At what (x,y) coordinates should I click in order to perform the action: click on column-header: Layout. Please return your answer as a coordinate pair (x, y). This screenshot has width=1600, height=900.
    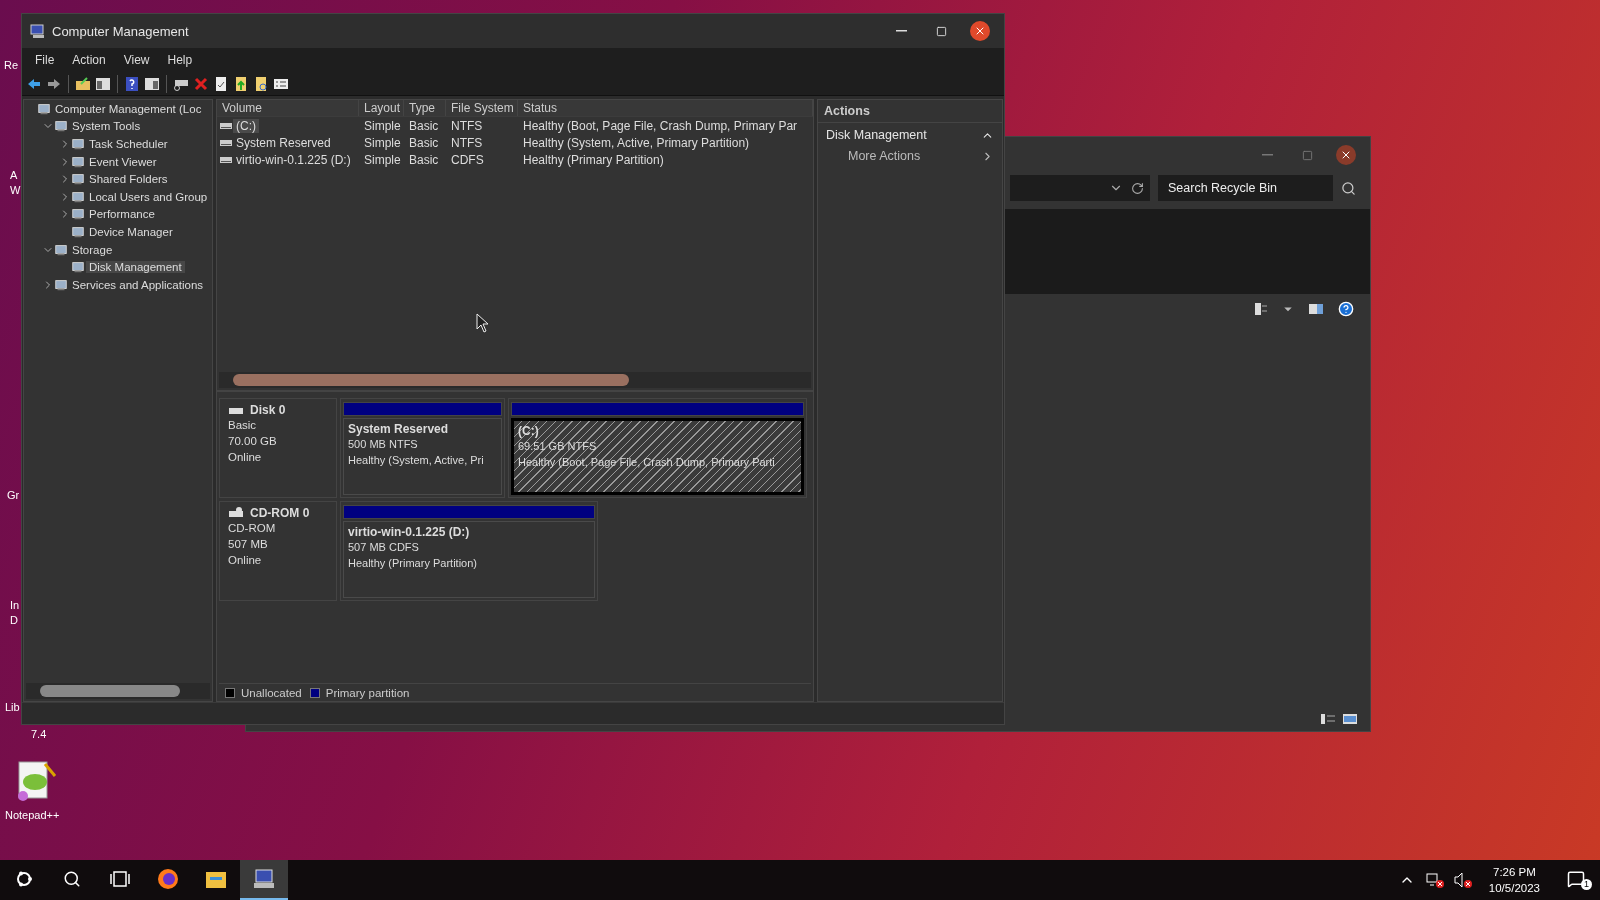
    Looking at the image, I should click on (381, 108).